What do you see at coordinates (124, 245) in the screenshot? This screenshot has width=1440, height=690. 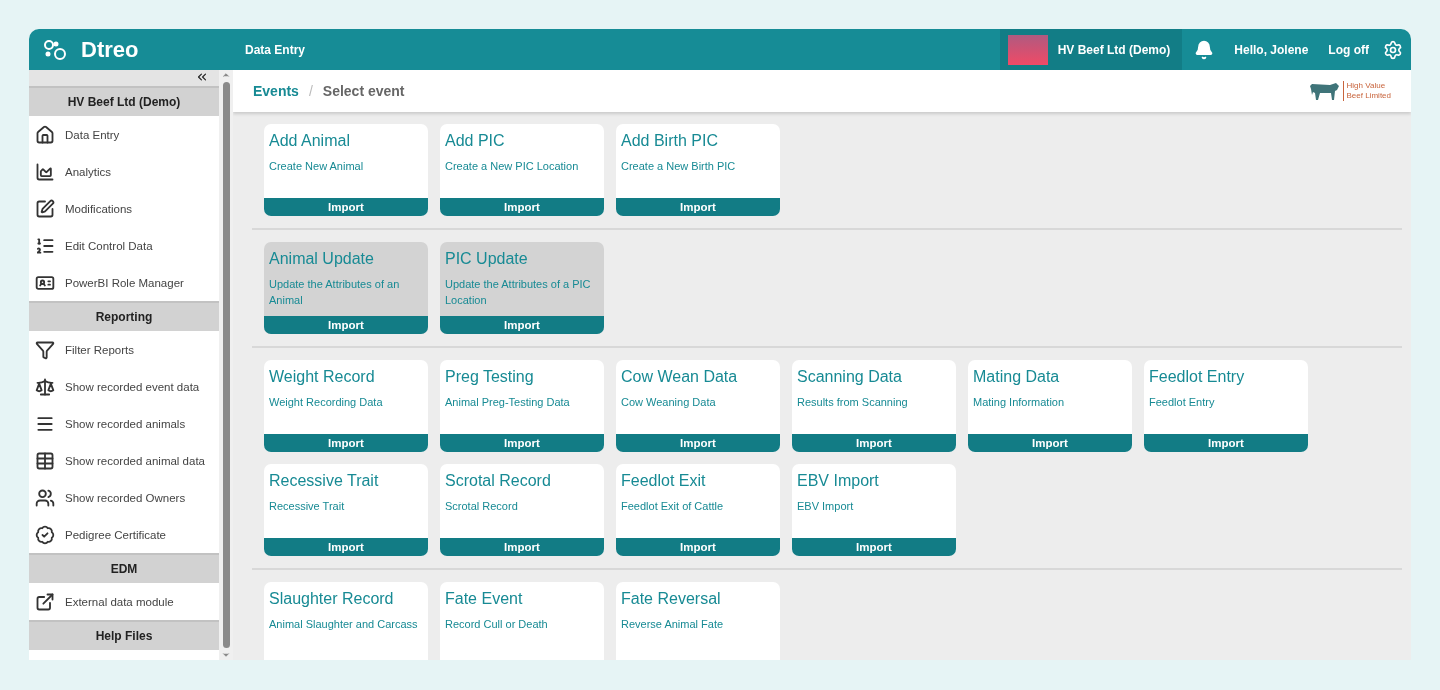 I see `sidebar-item: Edit Control Data` at bounding box center [124, 245].